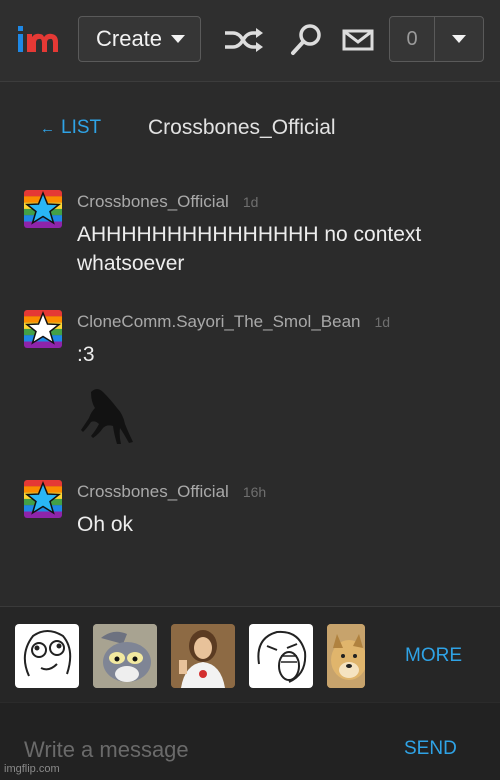  What do you see at coordinates (129, 38) in the screenshot?
I see `create-label: Create` at bounding box center [129, 38].